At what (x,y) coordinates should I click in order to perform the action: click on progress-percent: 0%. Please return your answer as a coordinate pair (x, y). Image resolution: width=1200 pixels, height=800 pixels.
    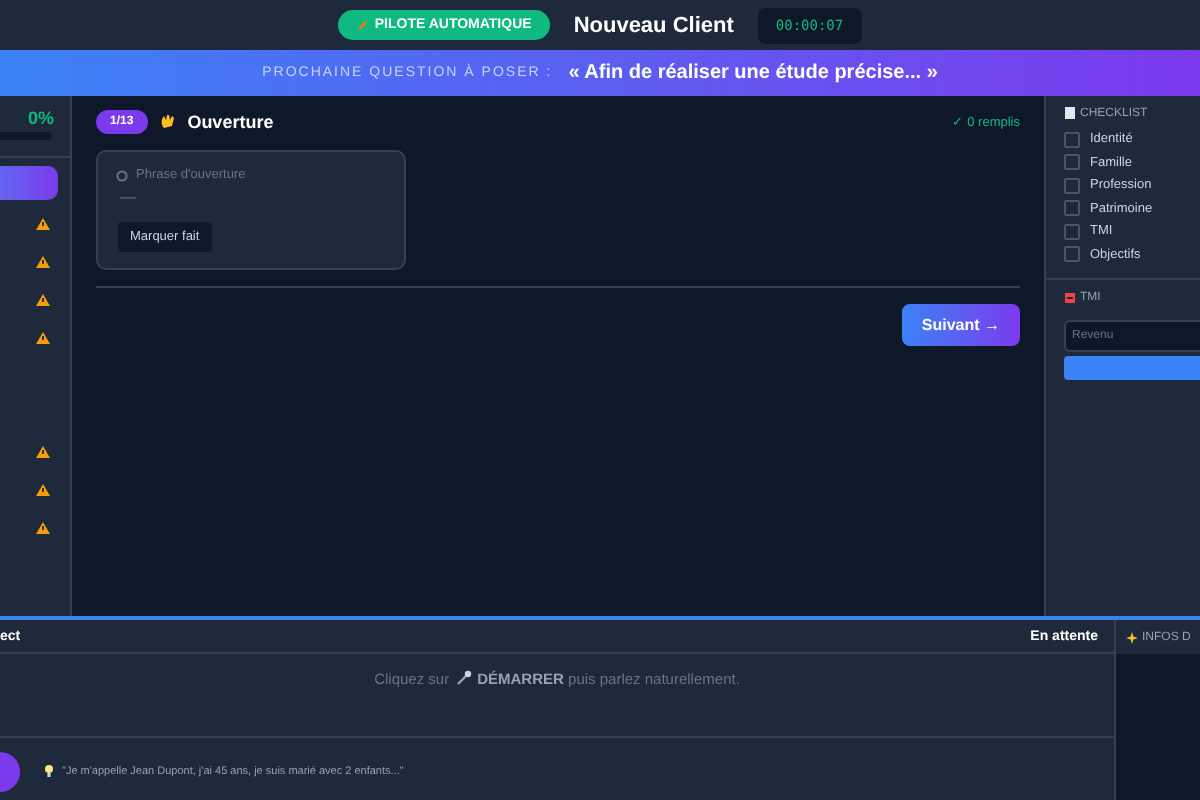
    Looking at the image, I should click on (40, 119).